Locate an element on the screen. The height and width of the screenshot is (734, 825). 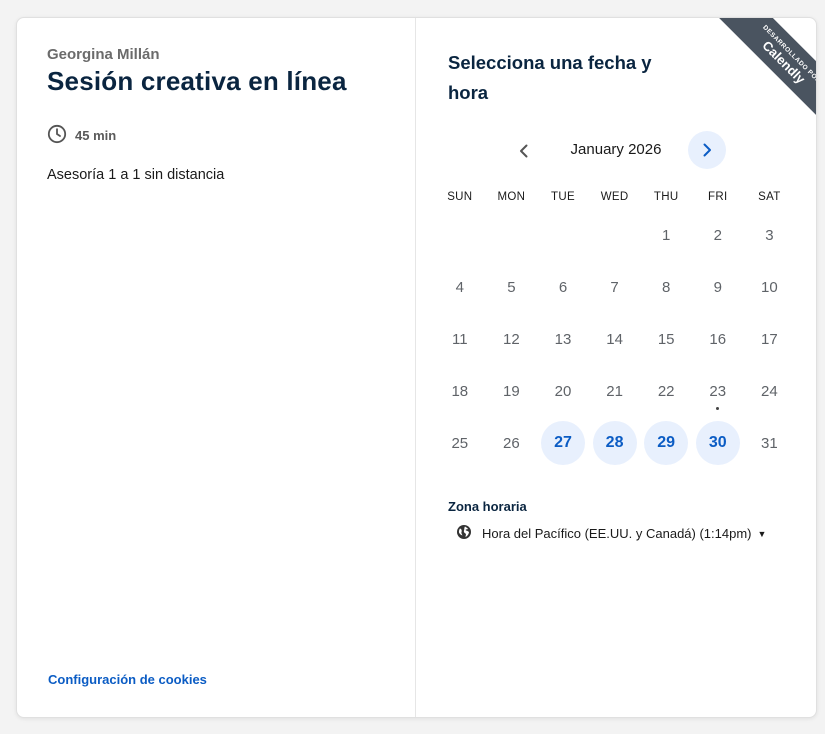
day-number: 26 is located at coordinates (511, 443).